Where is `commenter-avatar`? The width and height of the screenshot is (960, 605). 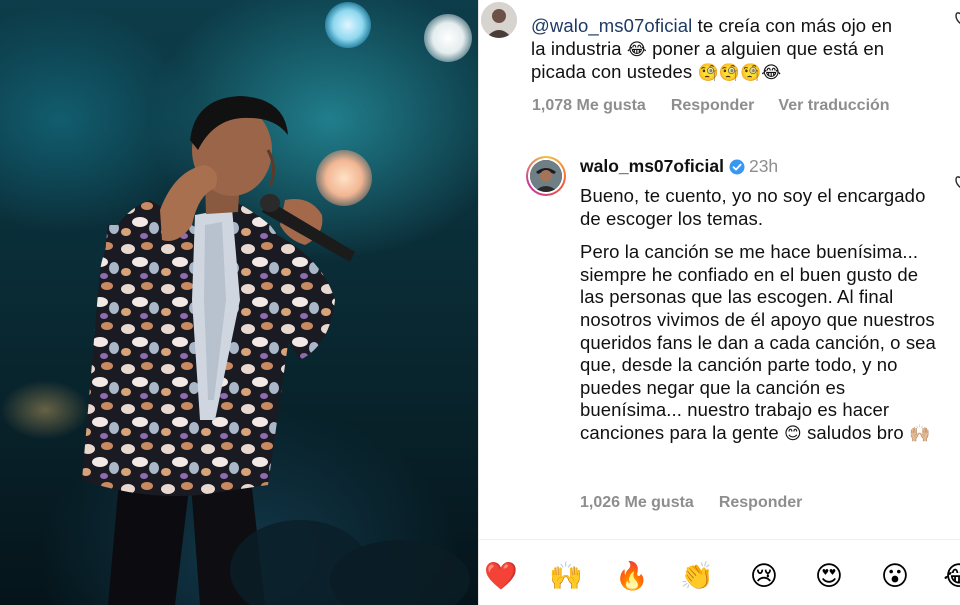 commenter-avatar is located at coordinates (499, 20).